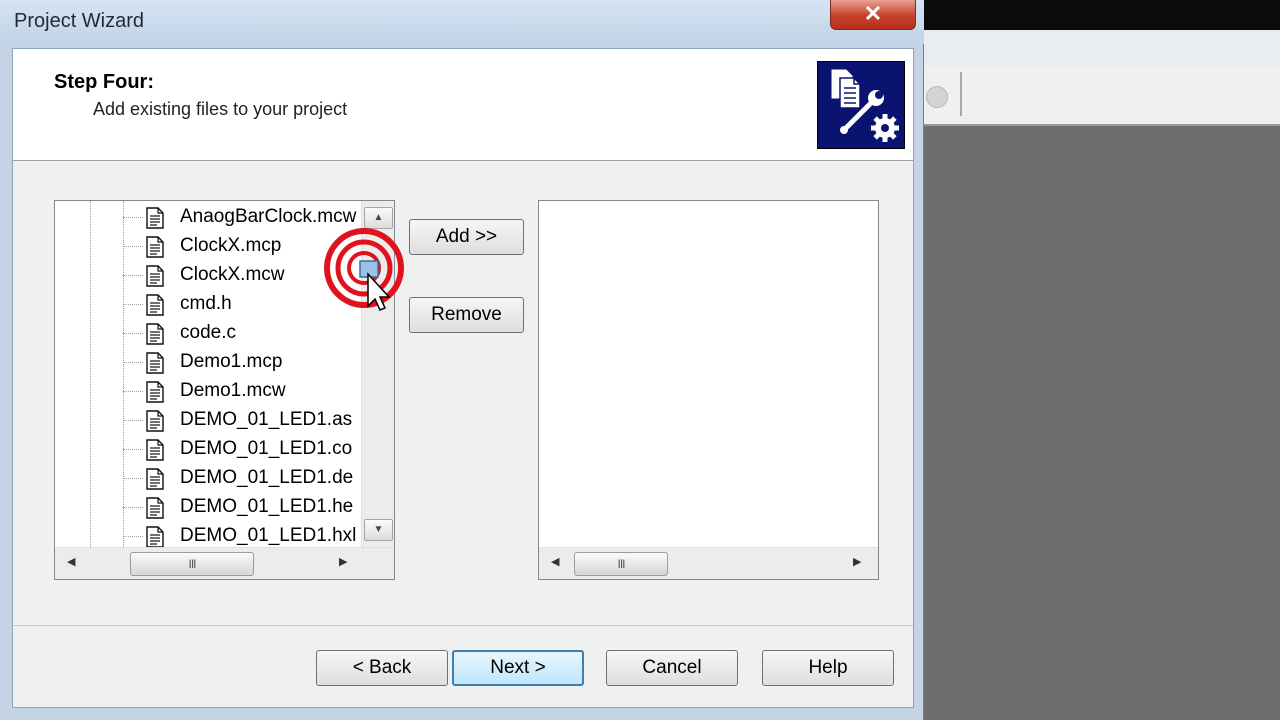  I want to click on scroll-up-button: ▲, so click(378, 218).